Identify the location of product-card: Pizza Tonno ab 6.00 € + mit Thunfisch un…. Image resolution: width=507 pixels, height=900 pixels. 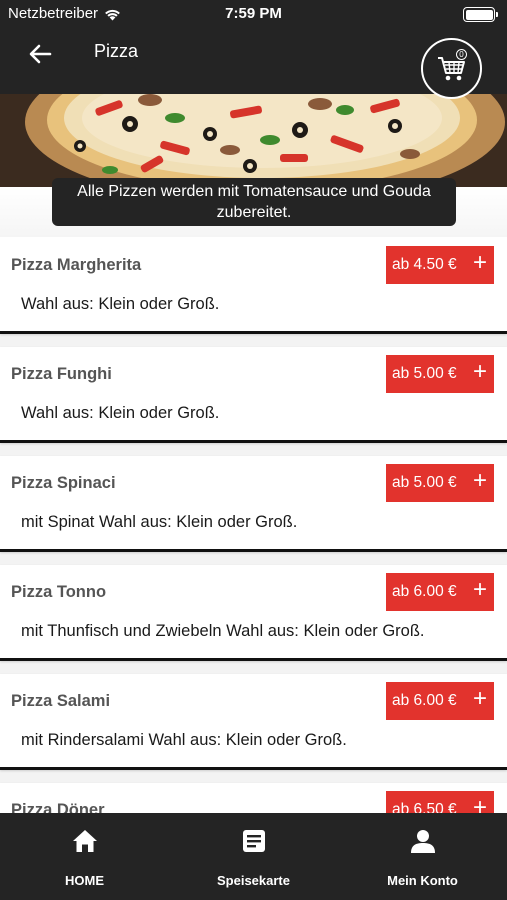
(253, 613).